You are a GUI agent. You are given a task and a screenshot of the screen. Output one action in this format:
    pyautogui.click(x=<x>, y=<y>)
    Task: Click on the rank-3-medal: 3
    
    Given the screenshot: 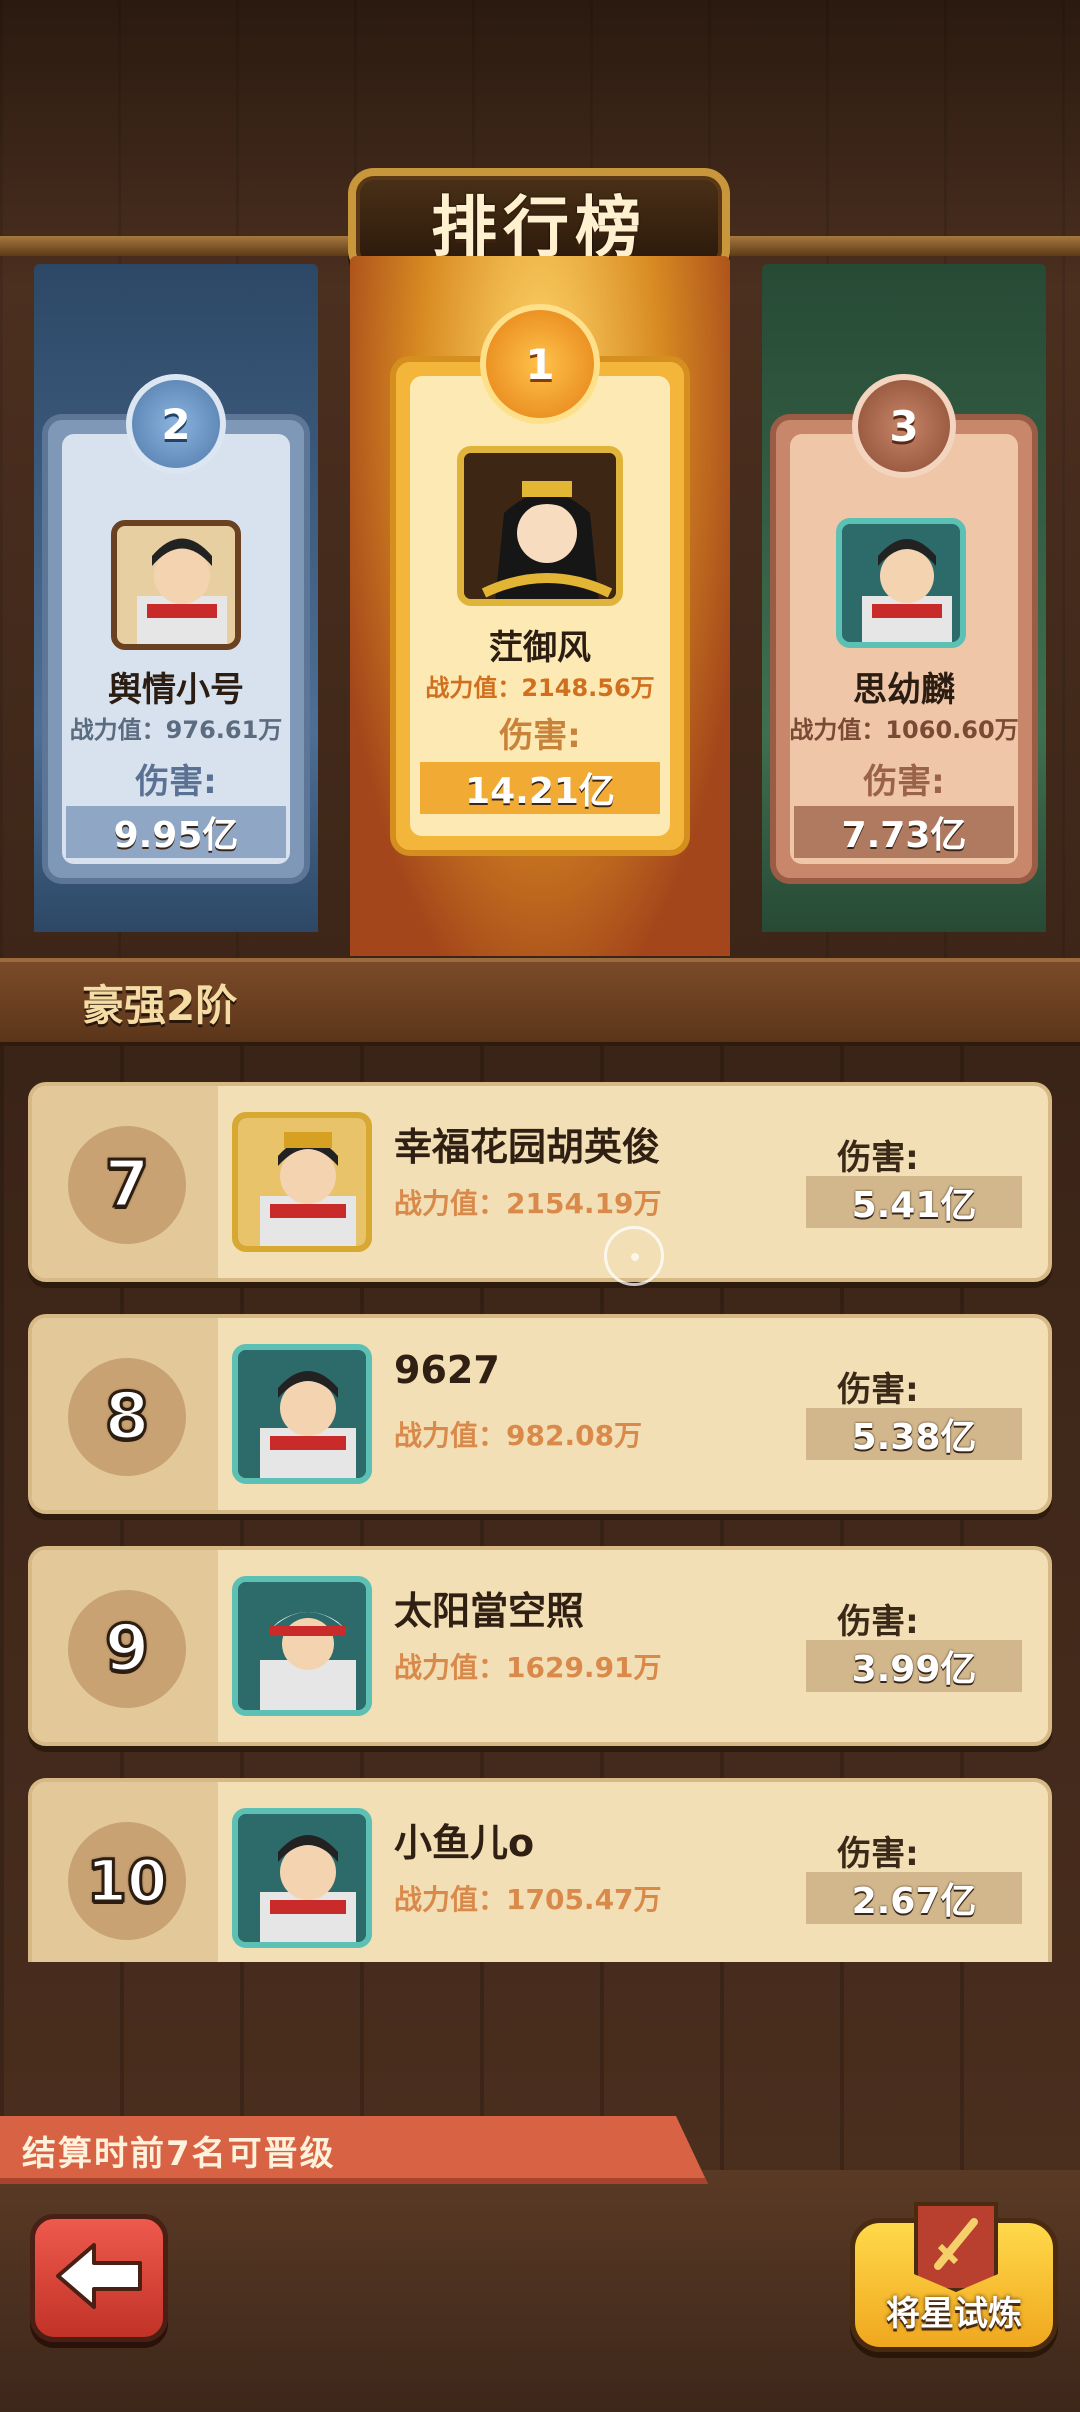 What is the action you would take?
    pyautogui.click(x=904, y=426)
    